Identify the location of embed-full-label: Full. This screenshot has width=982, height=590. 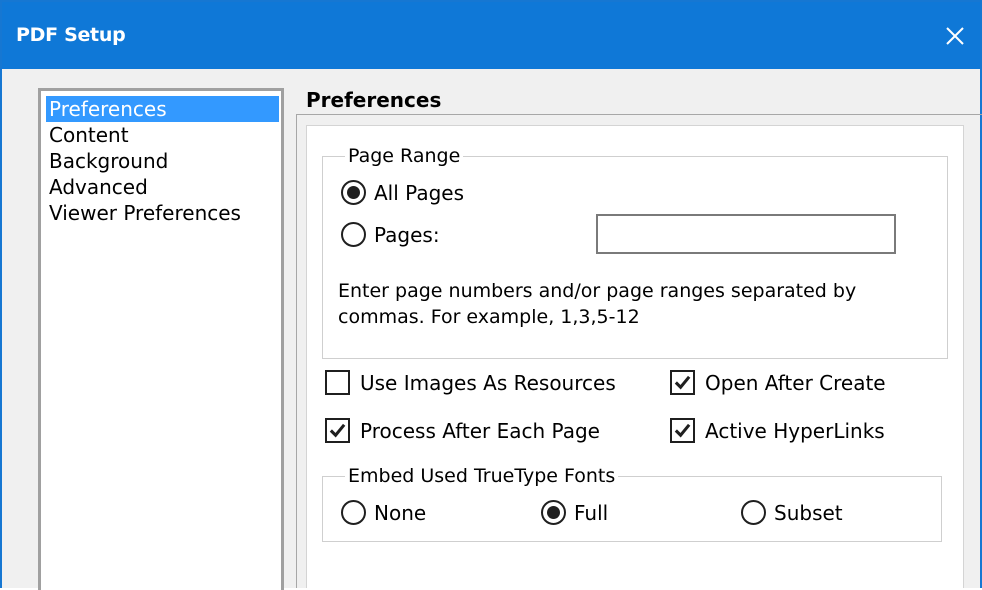
(591, 512).